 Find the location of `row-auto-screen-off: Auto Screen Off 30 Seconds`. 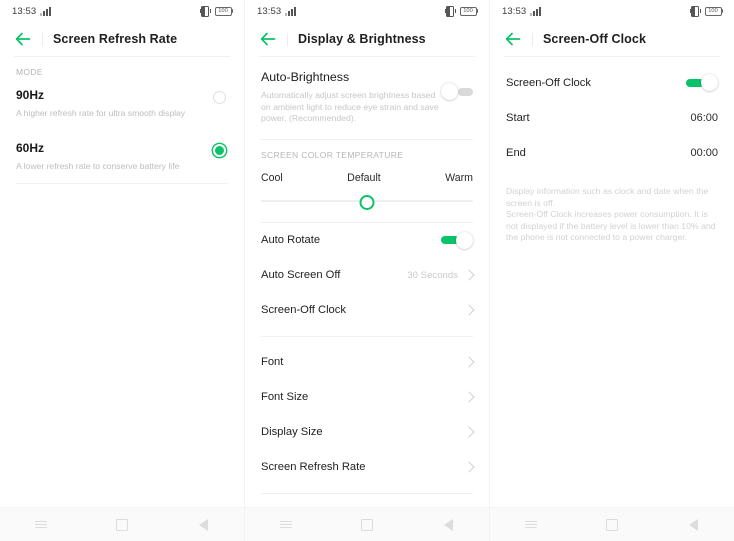

row-auto-screen-off: Auto Screen Off 30 Seconds is located at coordinates (367, 275).